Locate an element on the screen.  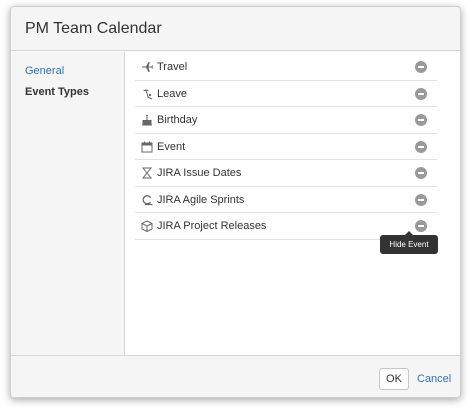
event-type-label: JIRA Agile Sprints is located at coordinates (201, 199).